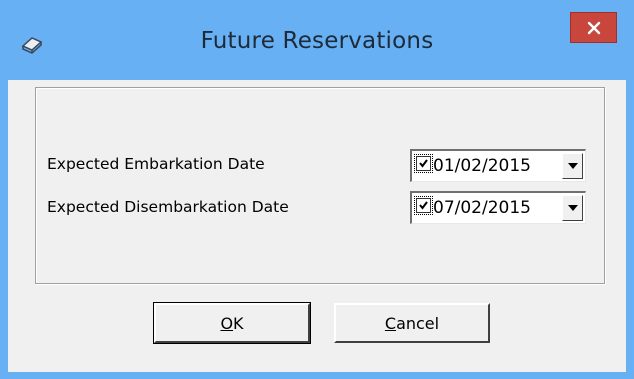 This screenshot has height=379, width=634. Describe the element at coordinates (227, 323) in the screenshot. I see `ok-mnemonic: O` at that location.